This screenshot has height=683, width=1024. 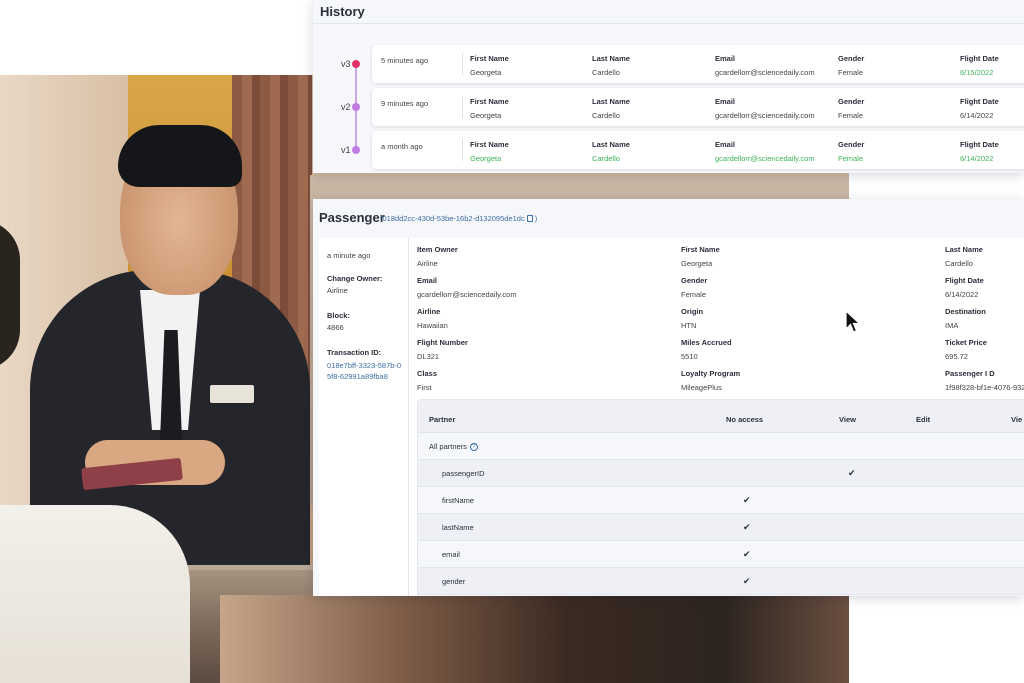 I want to click on passenger-field: Airline Hawaiian, so click(x=432, y=318).